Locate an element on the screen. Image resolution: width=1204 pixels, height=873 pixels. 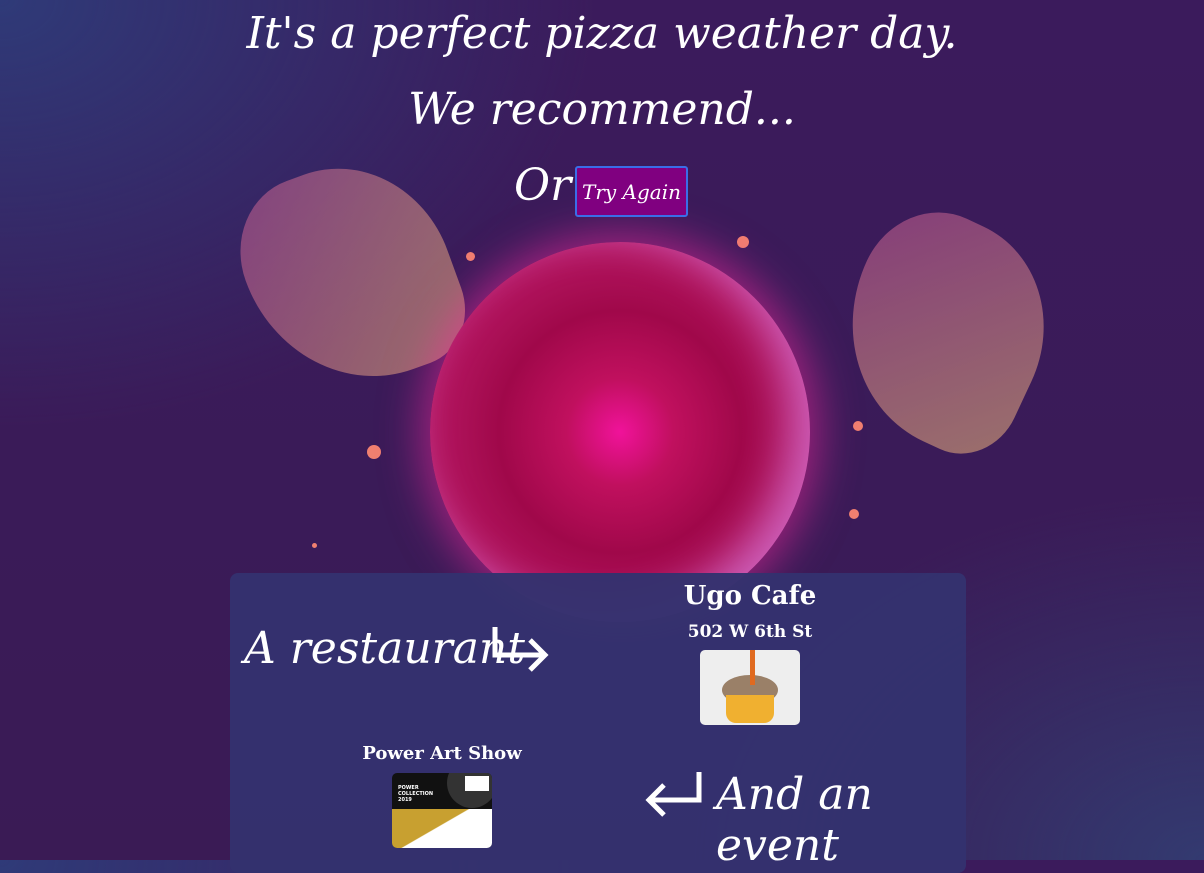
restaurant-label: A restaurant is located at coordinates (384, 648).